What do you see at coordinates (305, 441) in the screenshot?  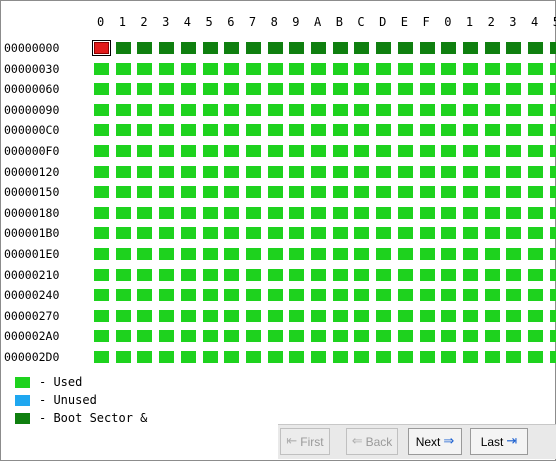 I see `first-button: ⇤ First` at bounding box center [305, 441].